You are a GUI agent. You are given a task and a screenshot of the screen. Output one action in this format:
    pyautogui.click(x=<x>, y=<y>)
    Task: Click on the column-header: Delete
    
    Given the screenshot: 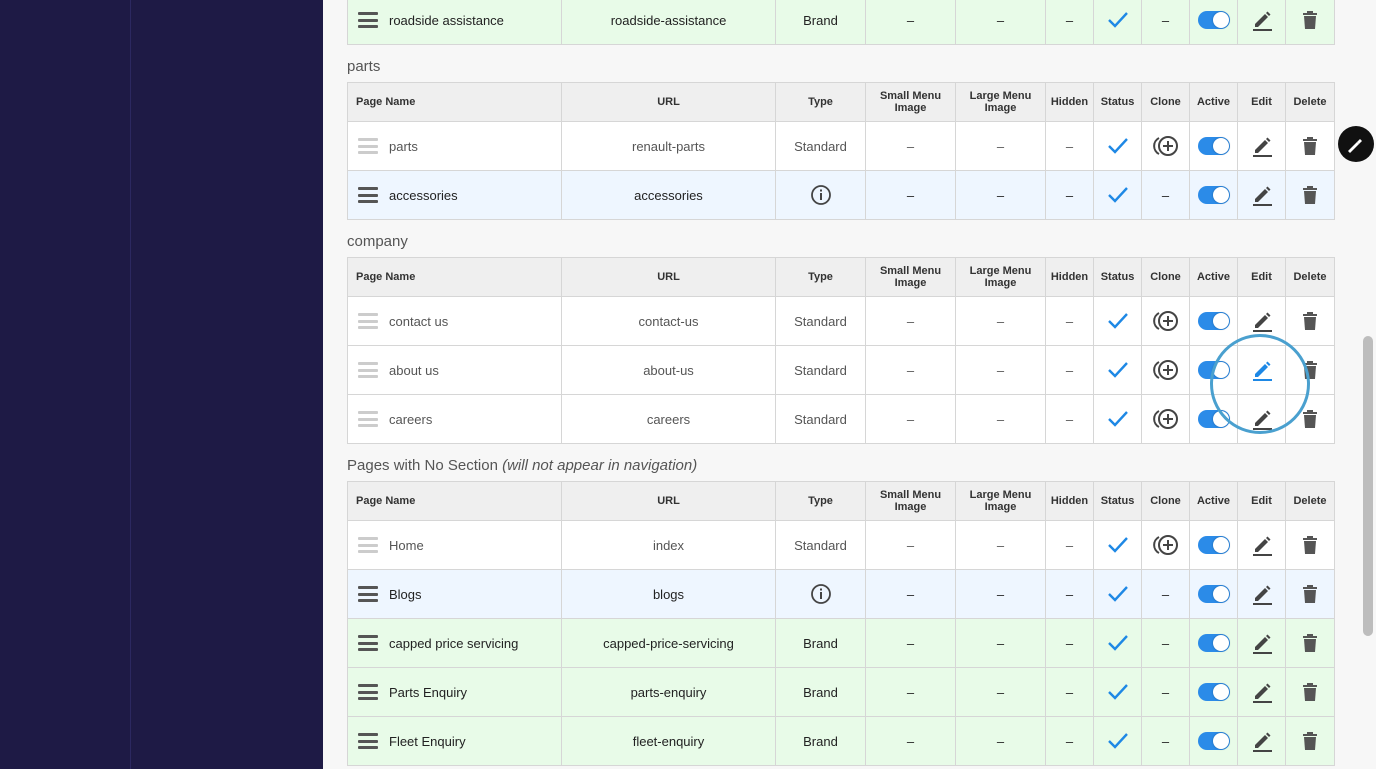 What is the action you would take?
    pyautogui.click(x=1310, y=277)
    